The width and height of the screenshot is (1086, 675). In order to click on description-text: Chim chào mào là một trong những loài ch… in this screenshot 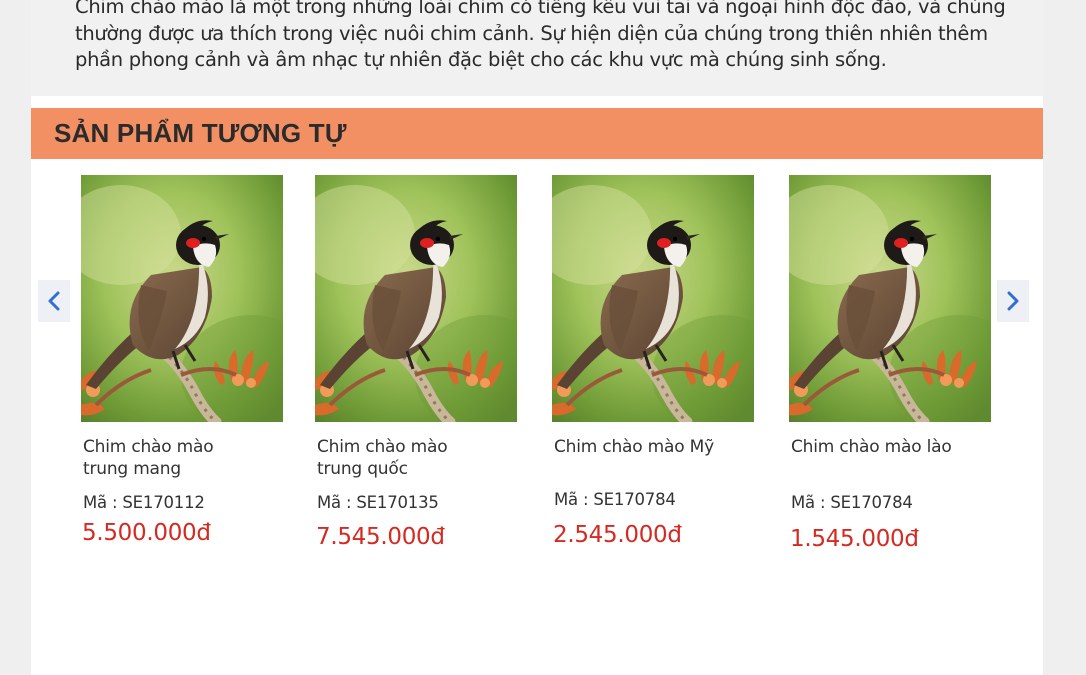, I will do `click(540, 35)`.